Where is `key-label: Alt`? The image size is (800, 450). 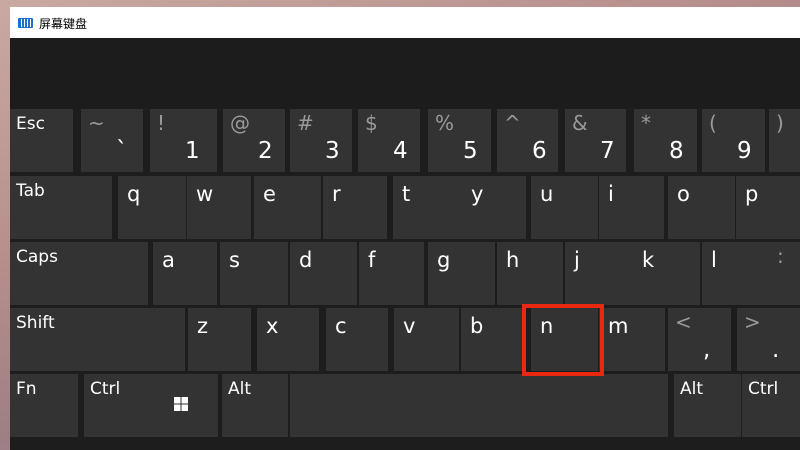
key-label: Alt is located at coordinates (240, 389).